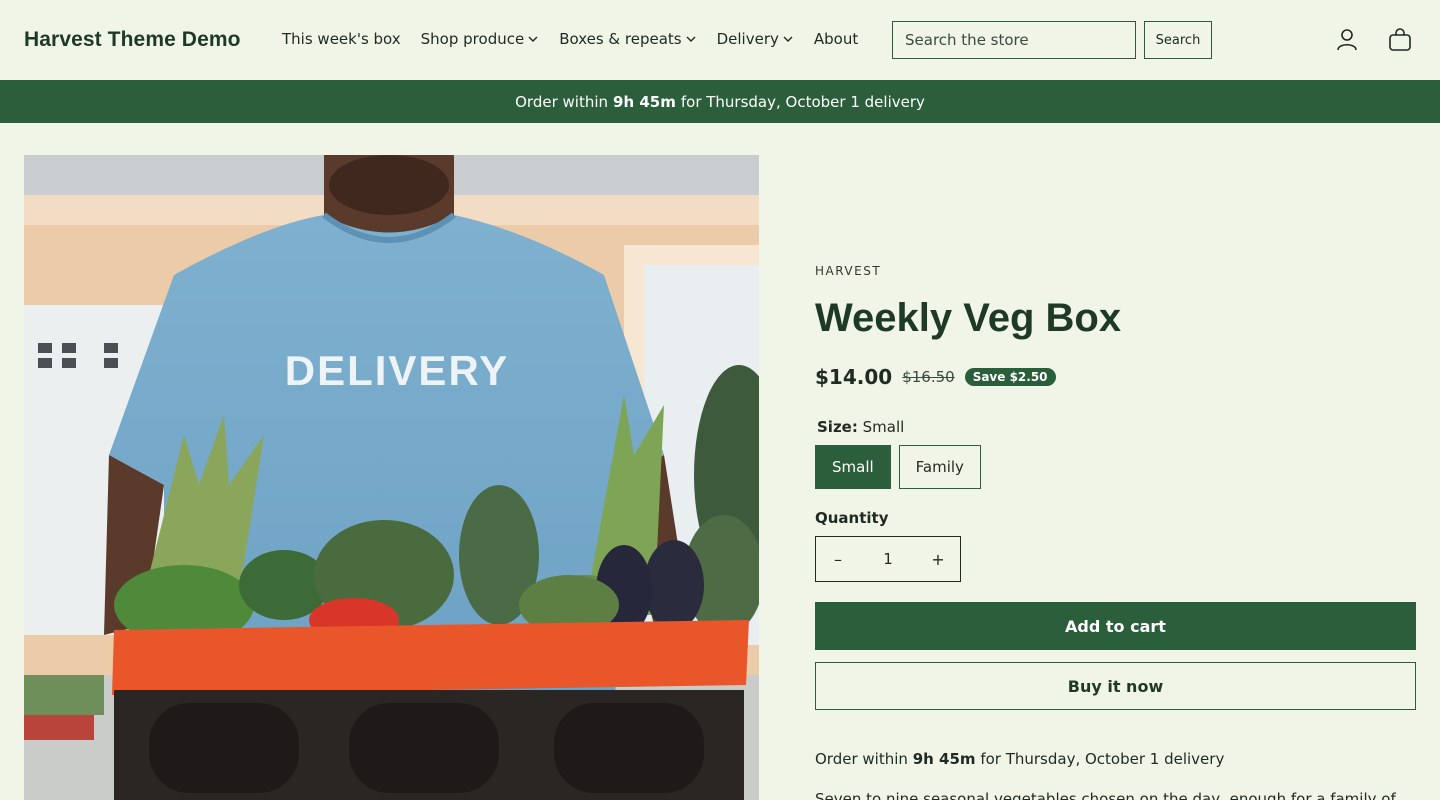  Describe the element at coordinates (1102, 759) in the screenshot. I see `order-note-suffix: for Thursday, October 1 delivery` at that location.